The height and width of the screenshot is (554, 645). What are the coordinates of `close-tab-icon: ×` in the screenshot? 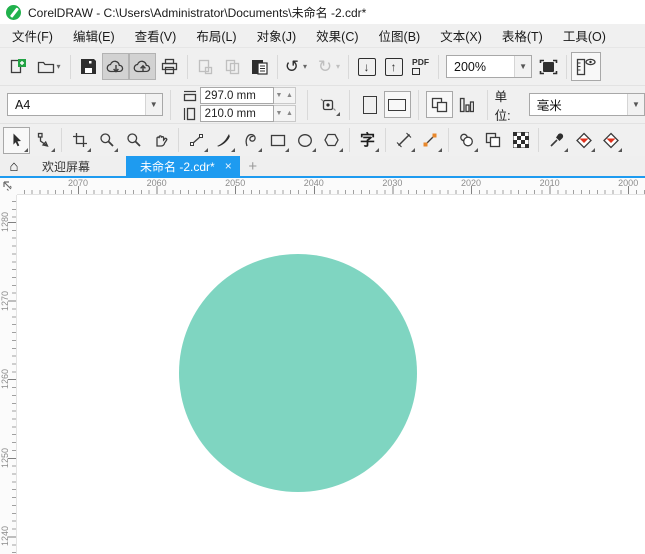 It's located at (228, 166).